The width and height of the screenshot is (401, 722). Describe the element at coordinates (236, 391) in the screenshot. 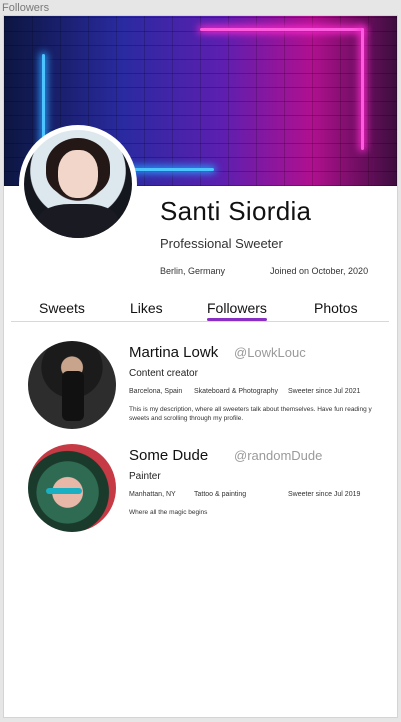

I see `follower-interests: Skateboard & Photography` at that location.